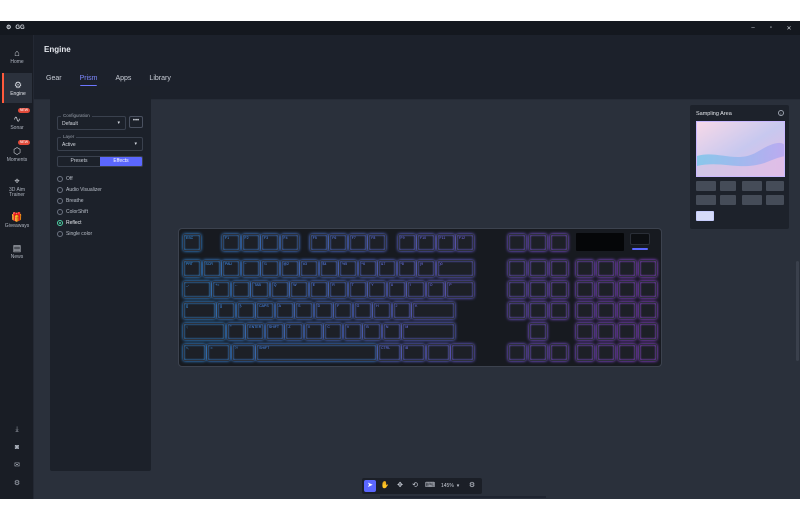 Image resolution: width=800 pixels, height=520 pixels. Describe the element at coordinates (428, 331) in the screenshot. I see `keyboard-key: M` at that location.